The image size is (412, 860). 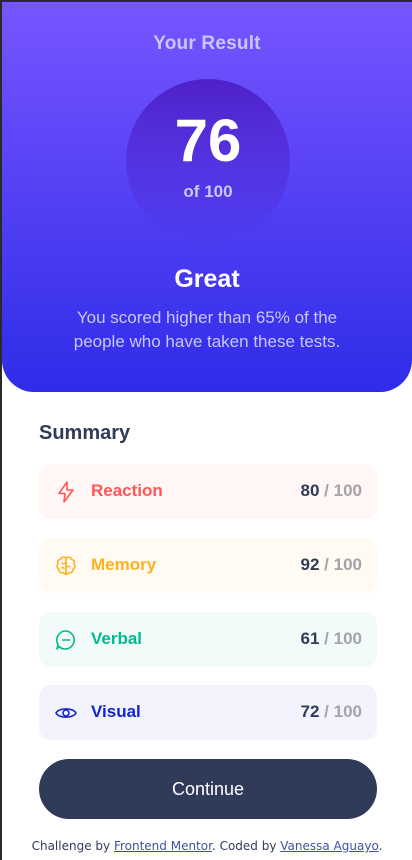 What do you see at coordinates (207, 279) in the screenshot?
I see `grade-label: Great` at bounding box center [207, 279].